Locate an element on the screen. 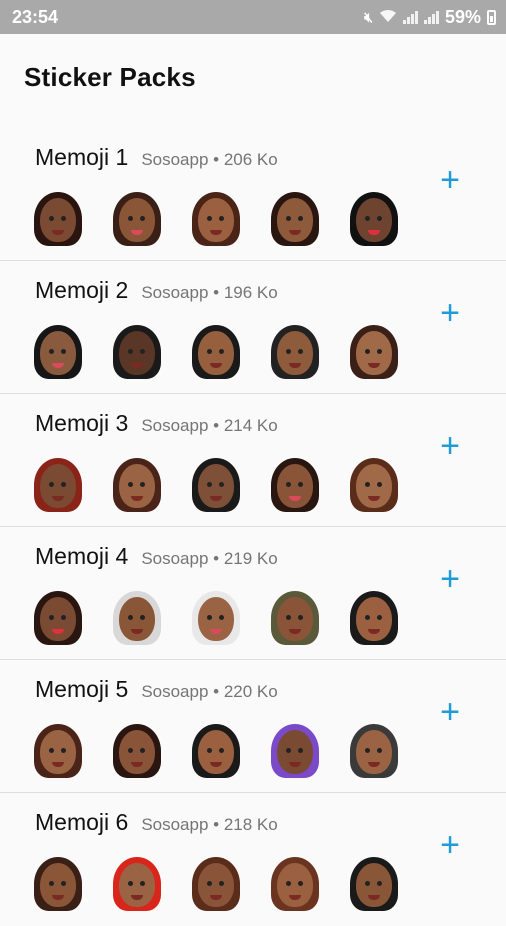 The height and width of the screenshot is (926, 506). pack-meta: Sosoapp • 219 Ko is located at coordinates (209, 558).